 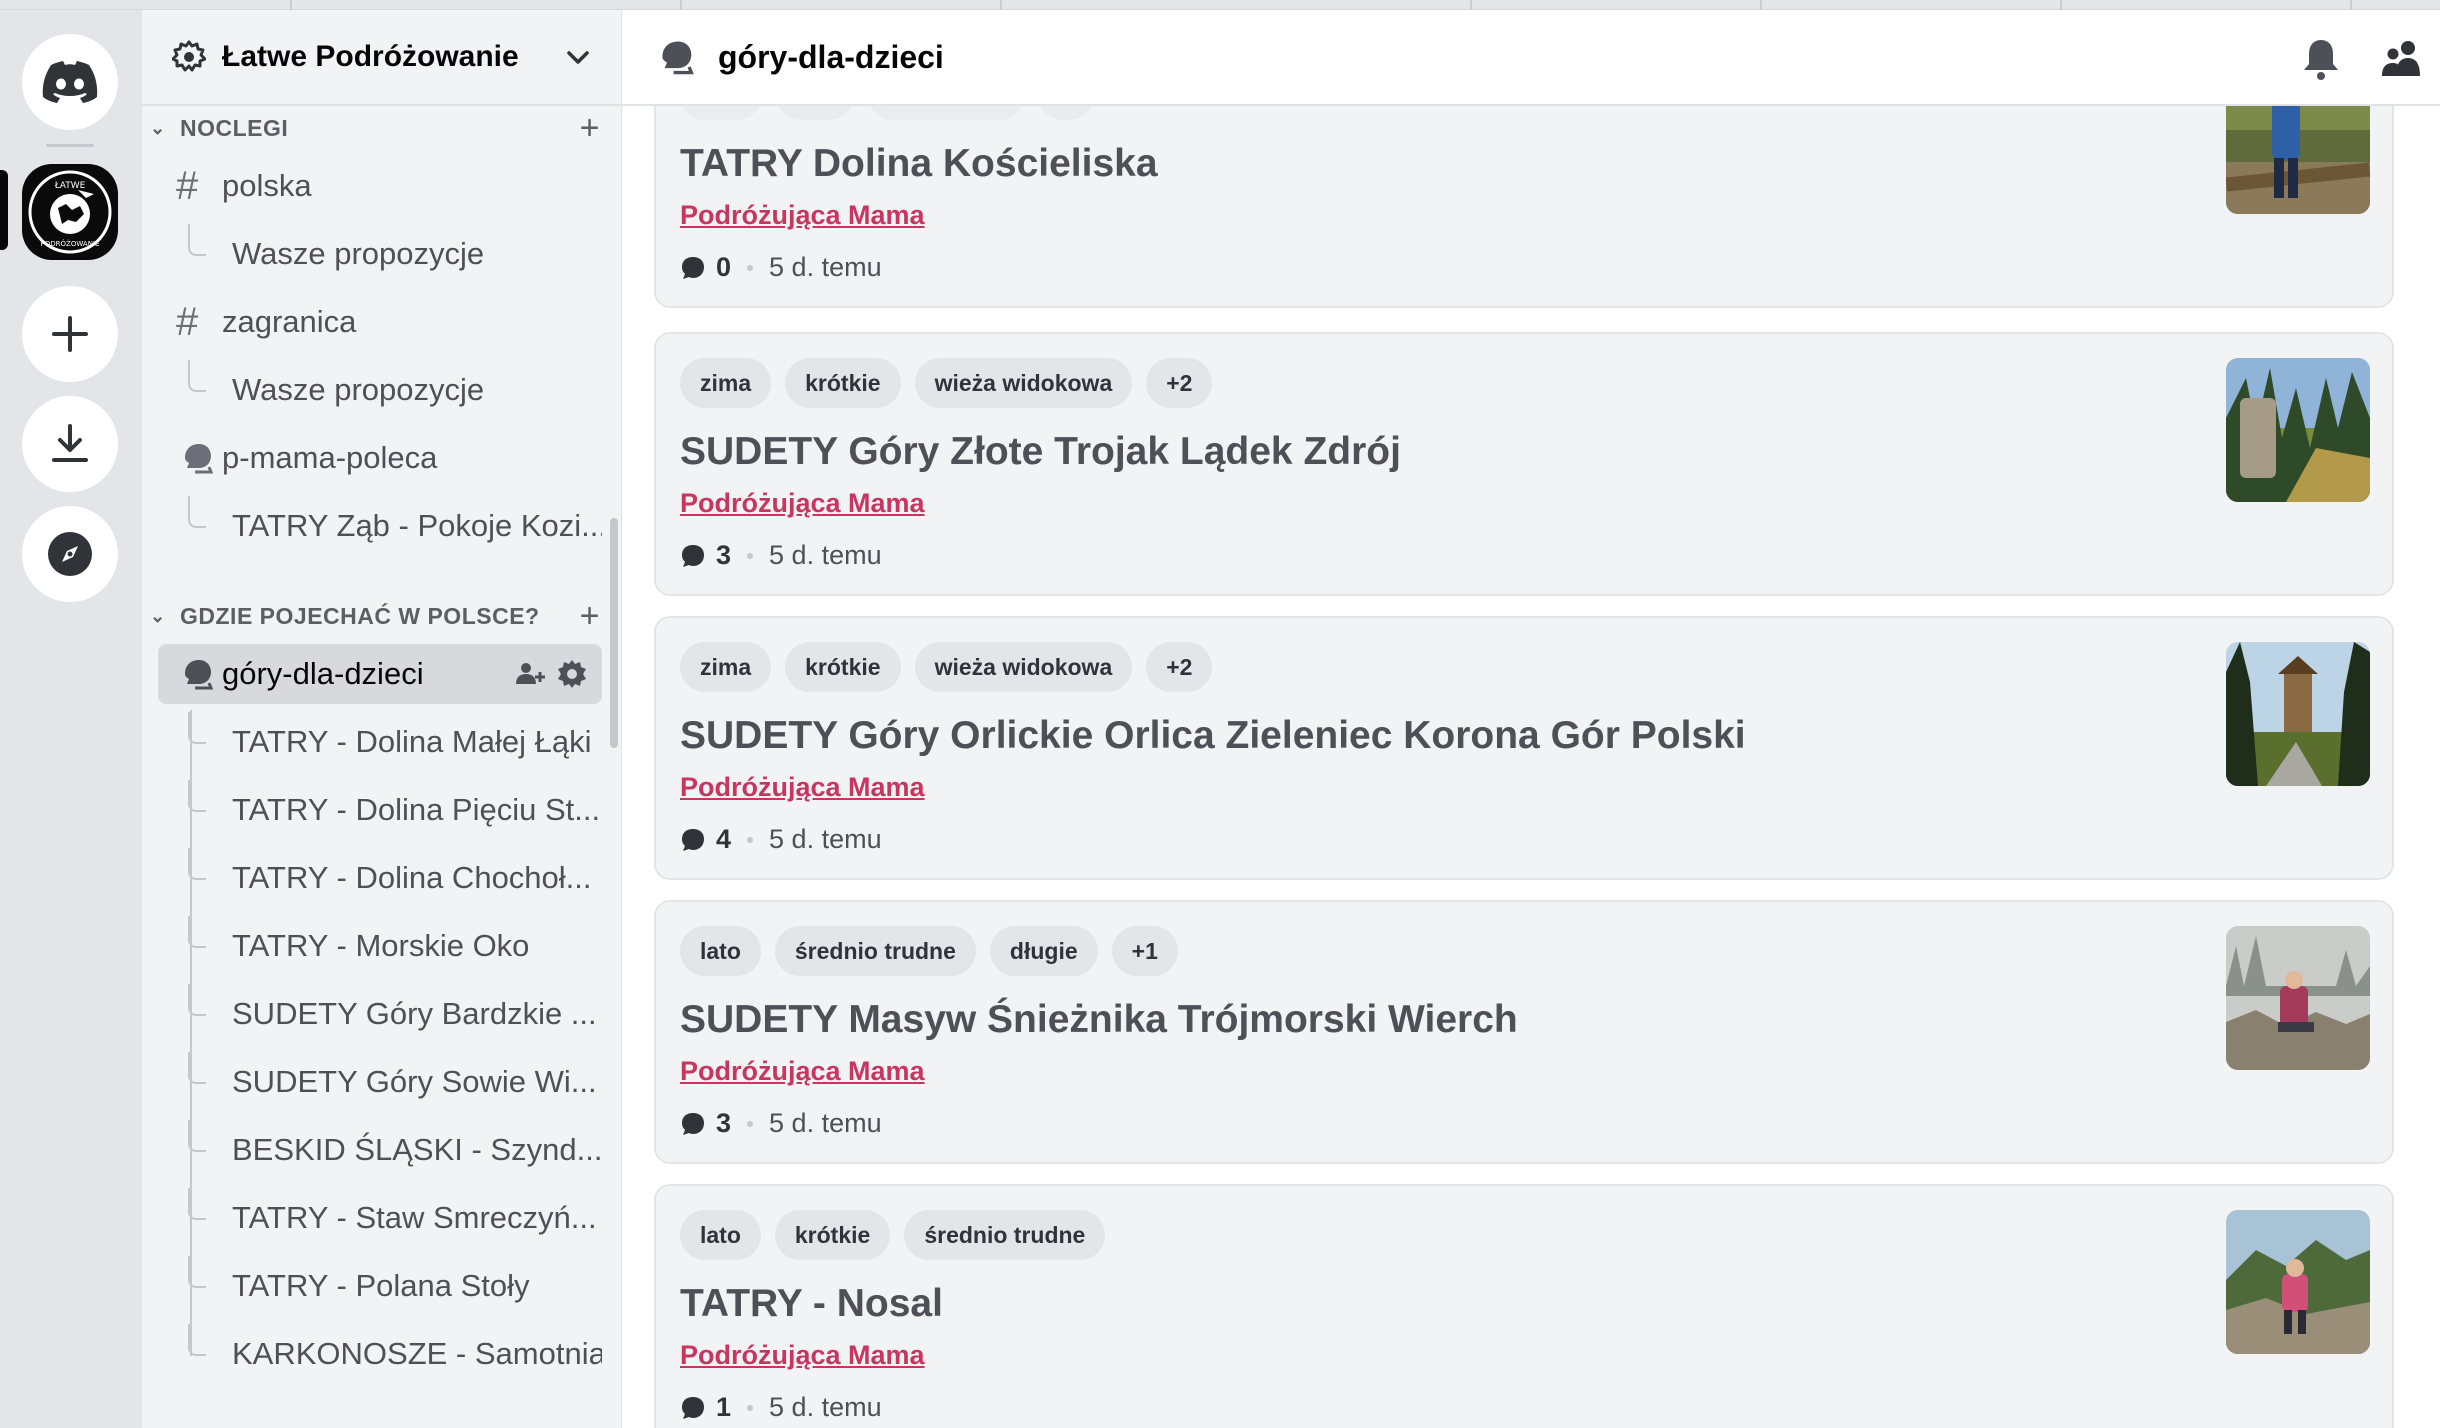 What do you see at coordinates (1099, 1020) in the screenshot?
I see `post-title: SUDETY Masyw Śnieżnika Trójmorski Wierch` at bounding box center [1099, 1020].